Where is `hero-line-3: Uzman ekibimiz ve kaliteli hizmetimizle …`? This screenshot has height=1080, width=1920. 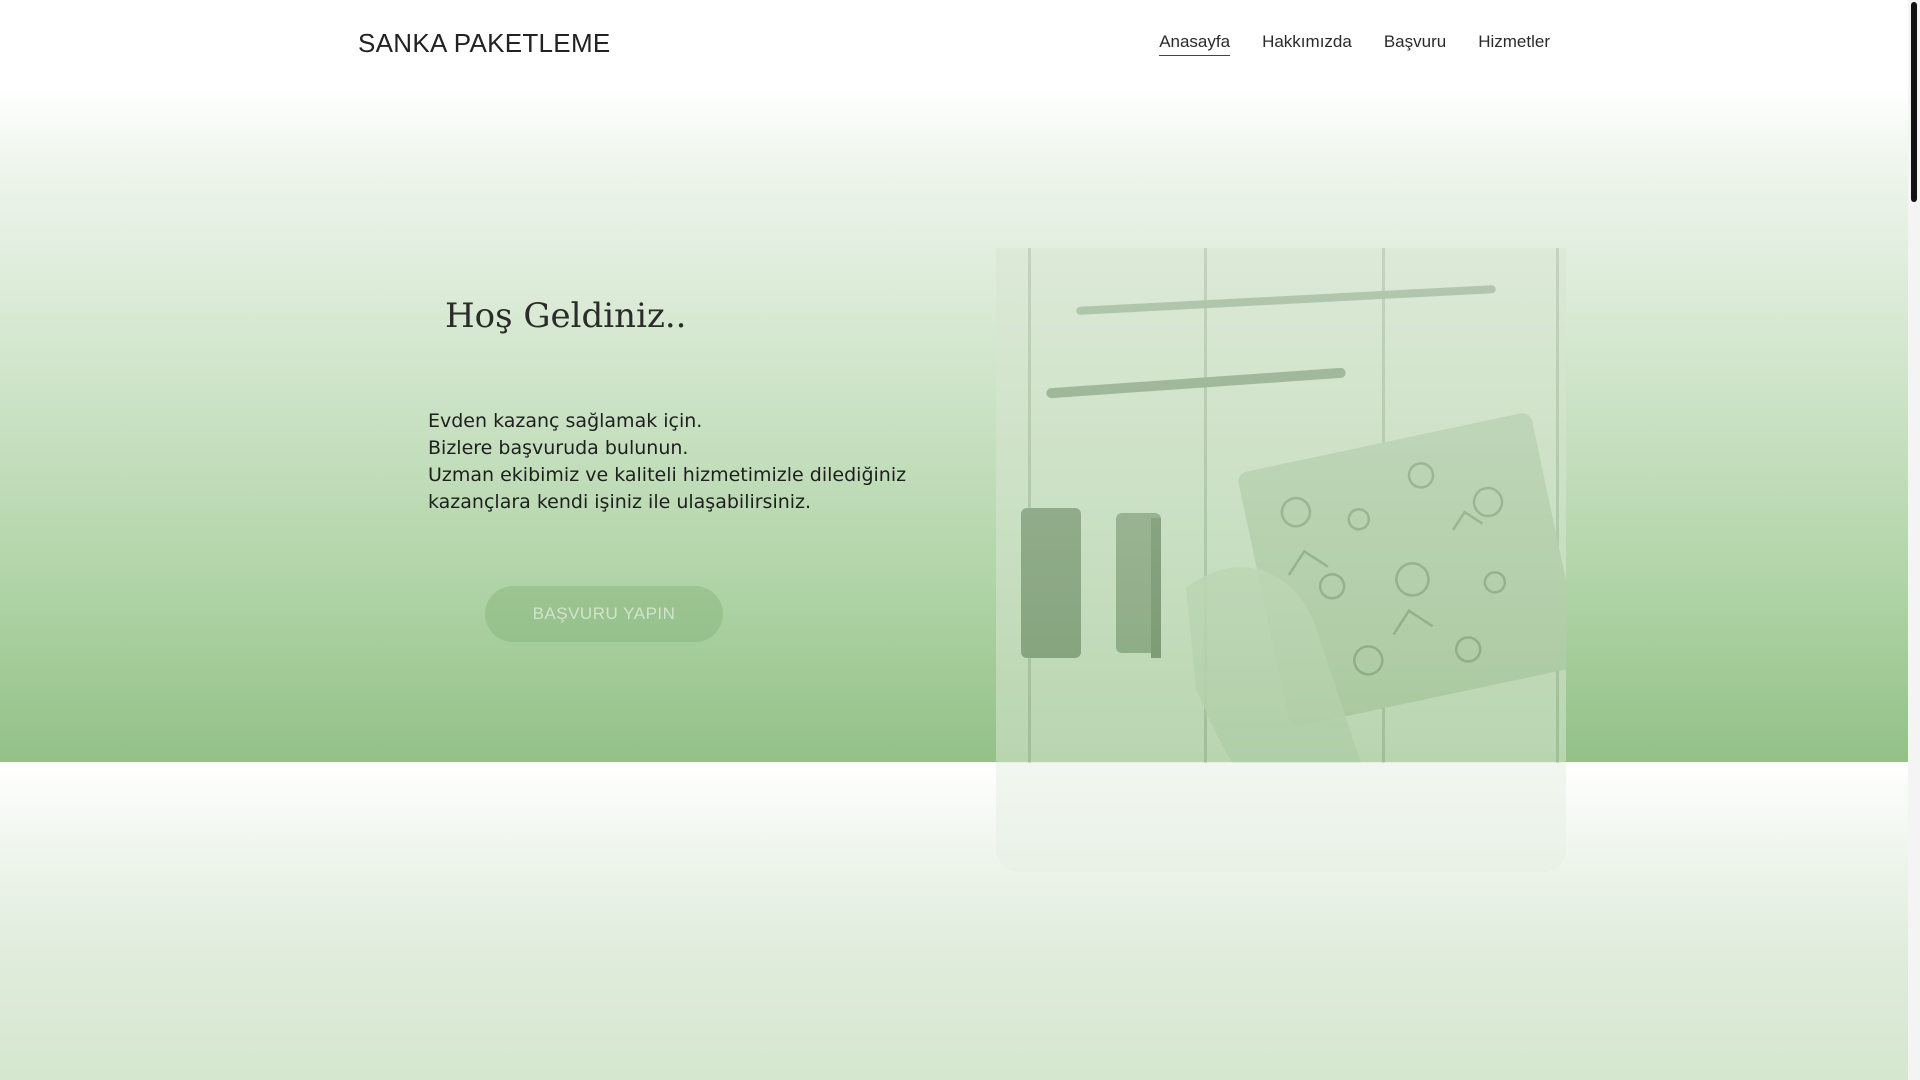 hero-line-3: Uzman ekibimiz ve kaliteli hizmetimizle … is located at coordinates (667, 475).